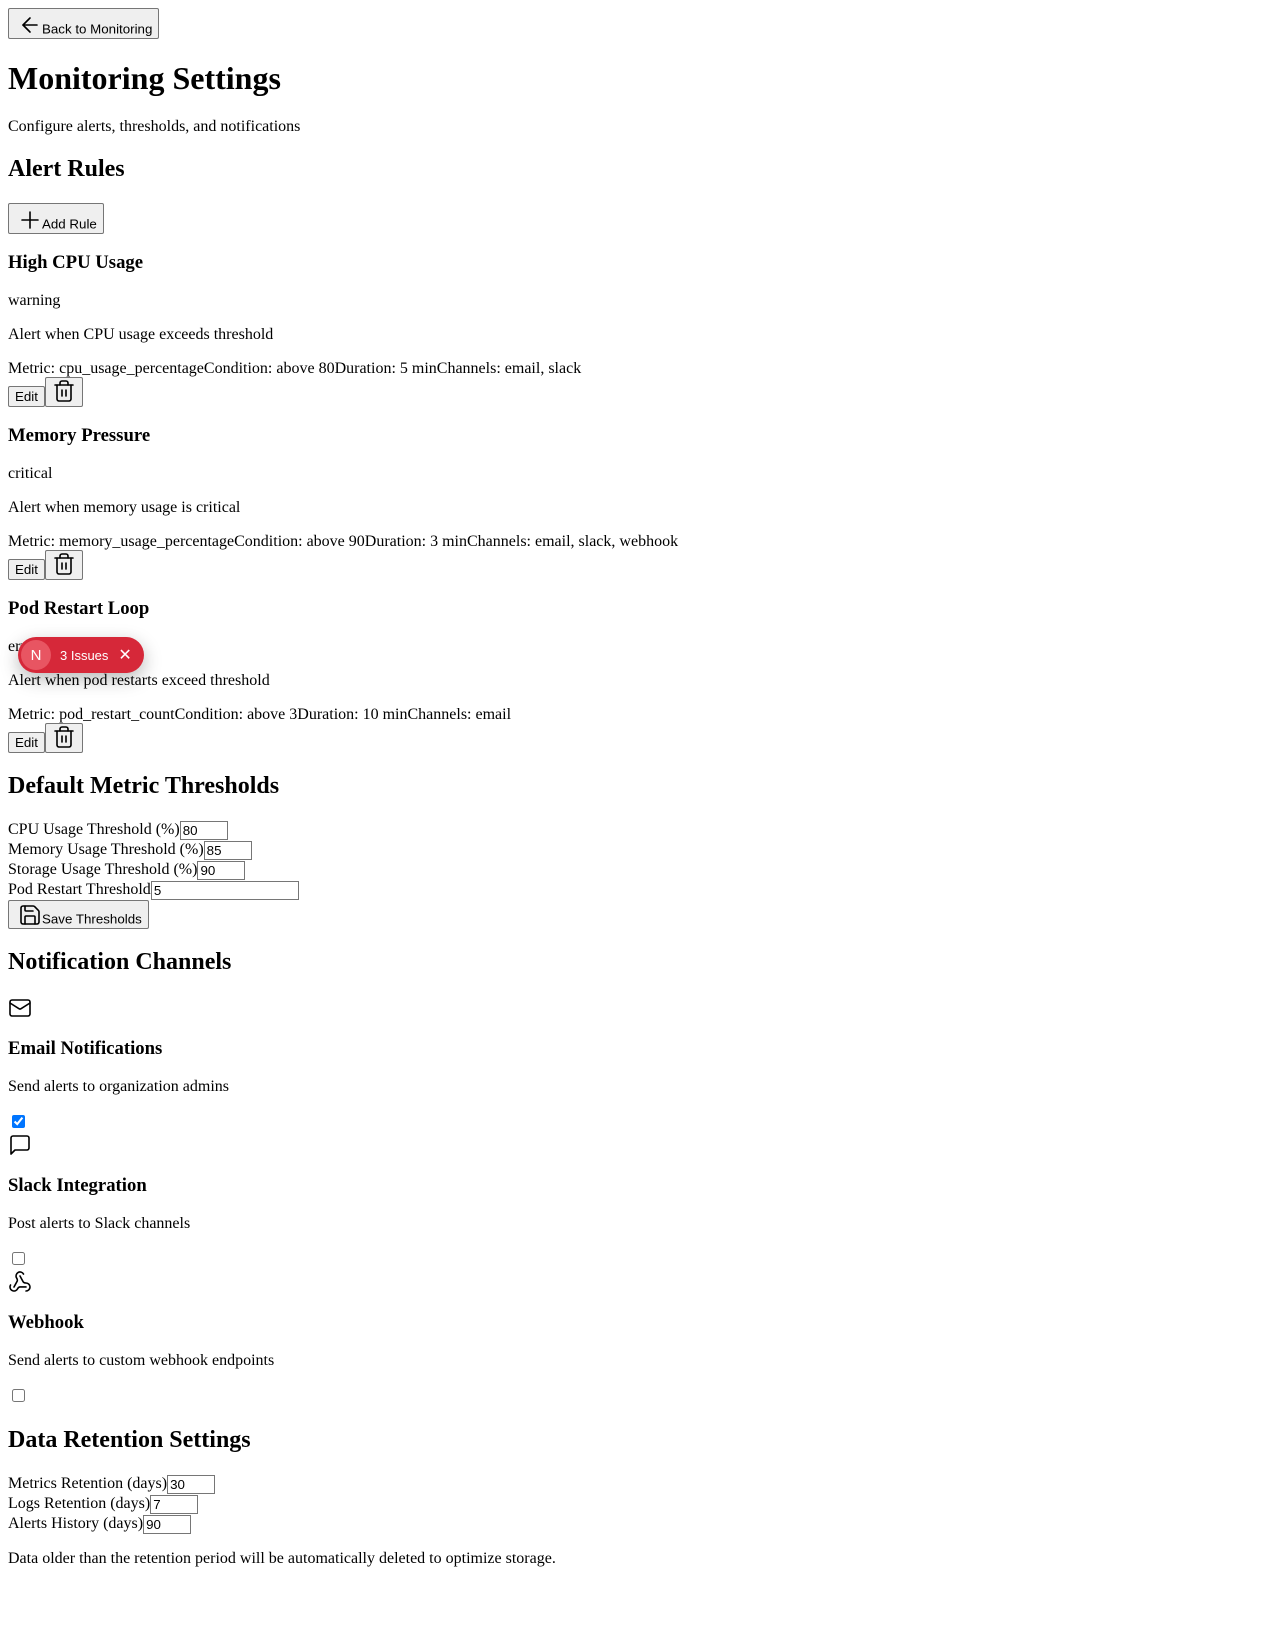 The image size is (1280, 1629). I want to click on page-title: Monitoring Settings, so click(144, 78).